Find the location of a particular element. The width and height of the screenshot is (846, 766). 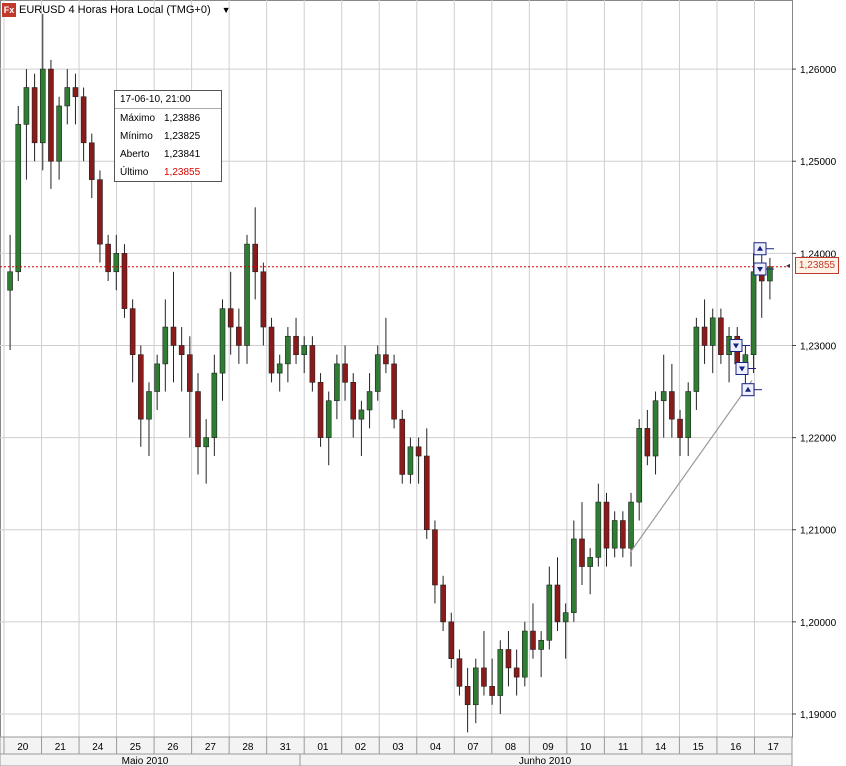

info-row-low: Mínimo 1,23825 is located at coordinates (168, 136).